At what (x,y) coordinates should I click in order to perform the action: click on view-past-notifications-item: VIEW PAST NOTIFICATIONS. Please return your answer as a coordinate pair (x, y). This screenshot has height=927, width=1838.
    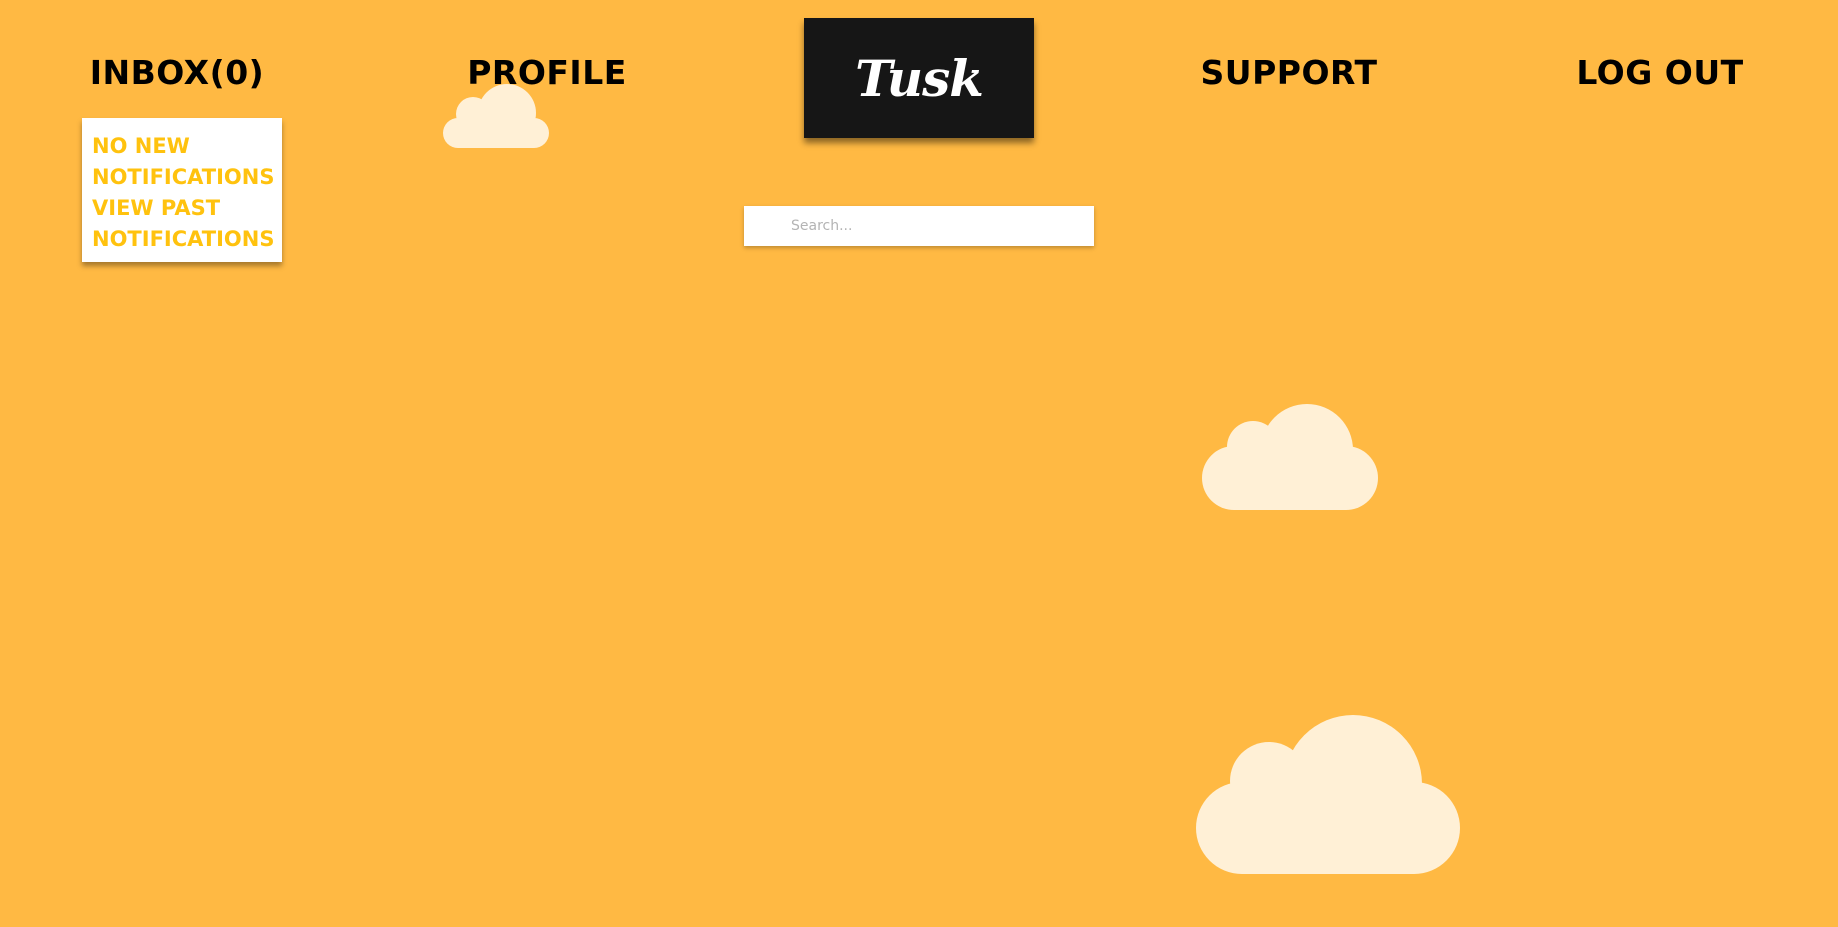
    Looking at the image, I should click on (183, 224).